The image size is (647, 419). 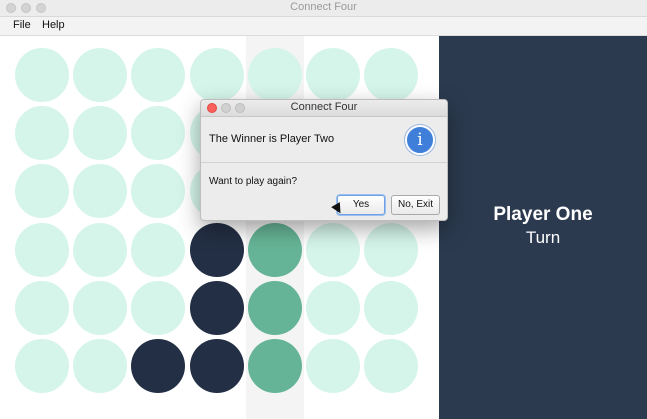 I want to click on current-player: Player One, so click(x=543, y=214).